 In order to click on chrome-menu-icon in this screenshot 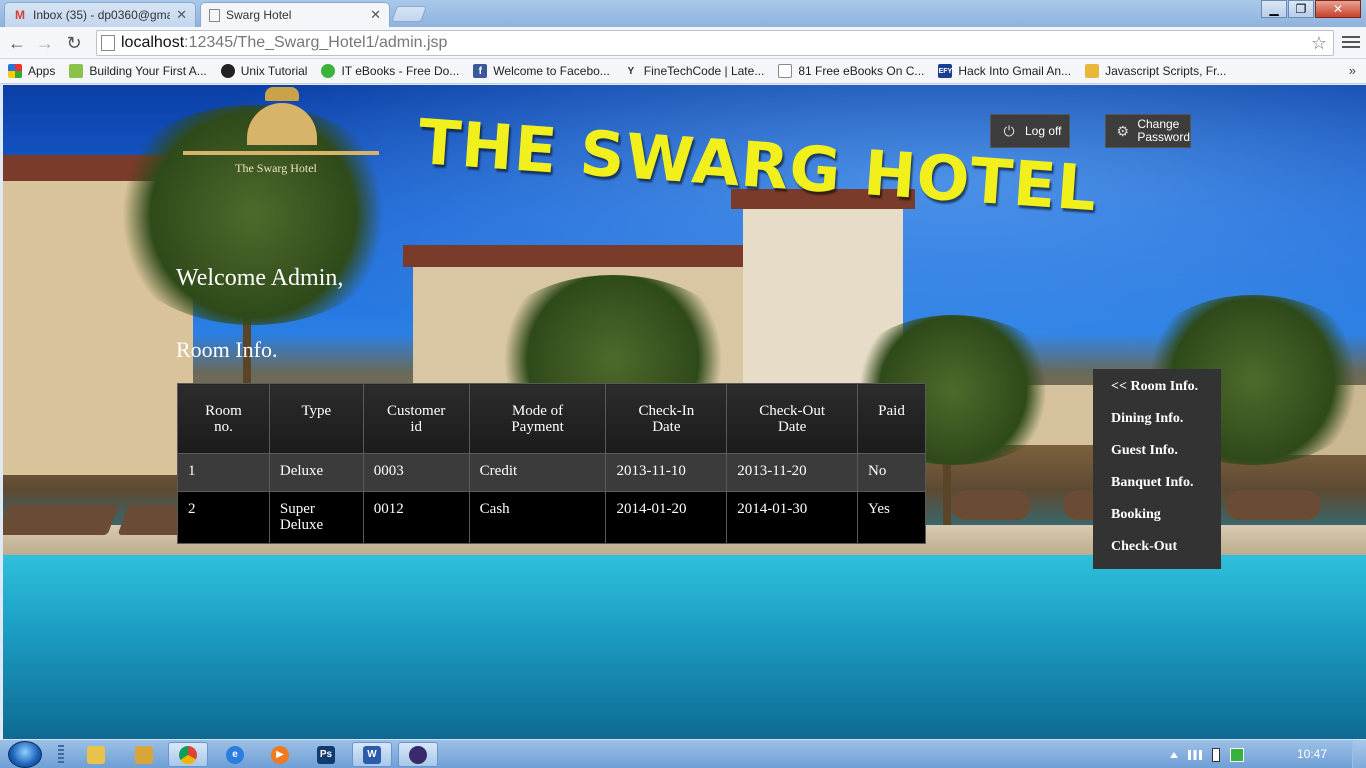, I will do `click(1351, 42)`.